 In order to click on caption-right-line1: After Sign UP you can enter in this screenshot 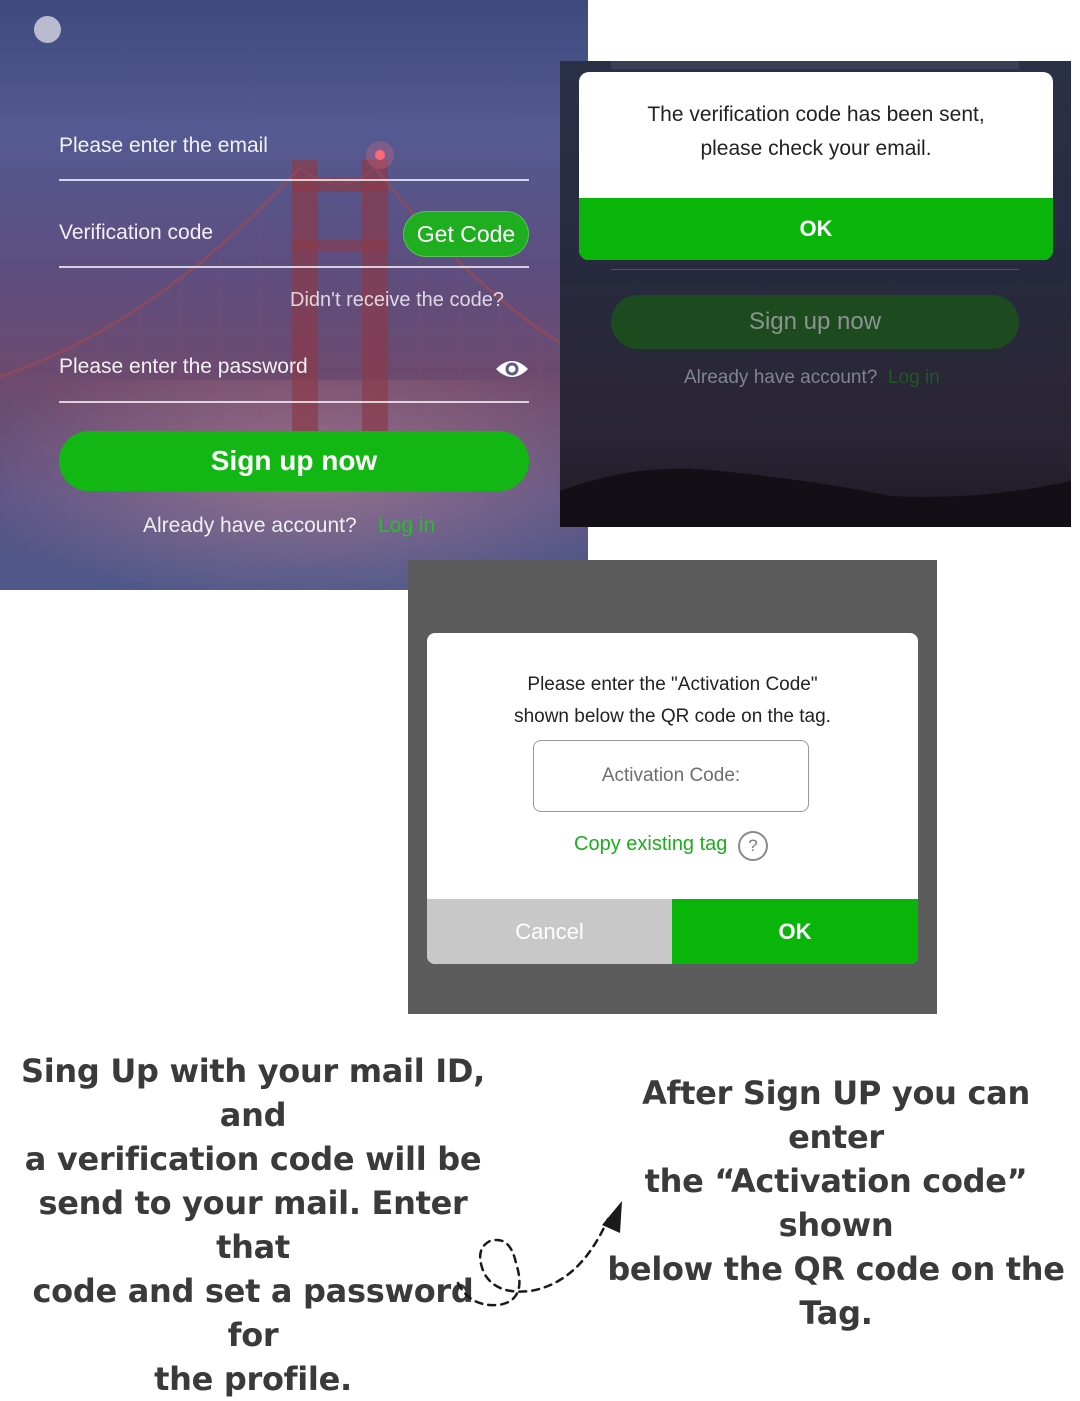, I will do `click(836, 1115)`.